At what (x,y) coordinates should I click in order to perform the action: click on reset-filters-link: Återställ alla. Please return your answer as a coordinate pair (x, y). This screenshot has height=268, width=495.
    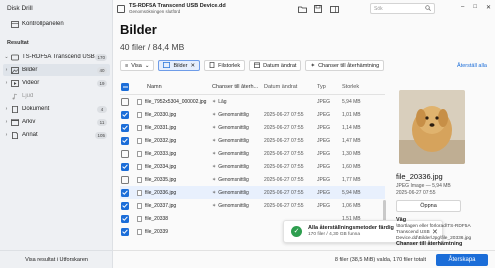
    Looking at the image, I should click on (472, 66).